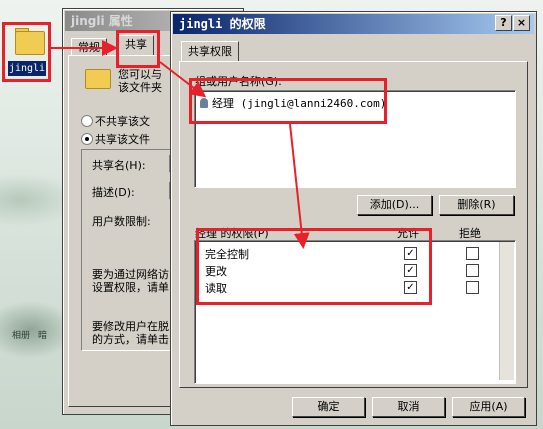 This screenshot has width=543, height=429. Describe the element at coordinates (470, 233) in the screenshot. I see `deny-header: 拒绝` at that location.